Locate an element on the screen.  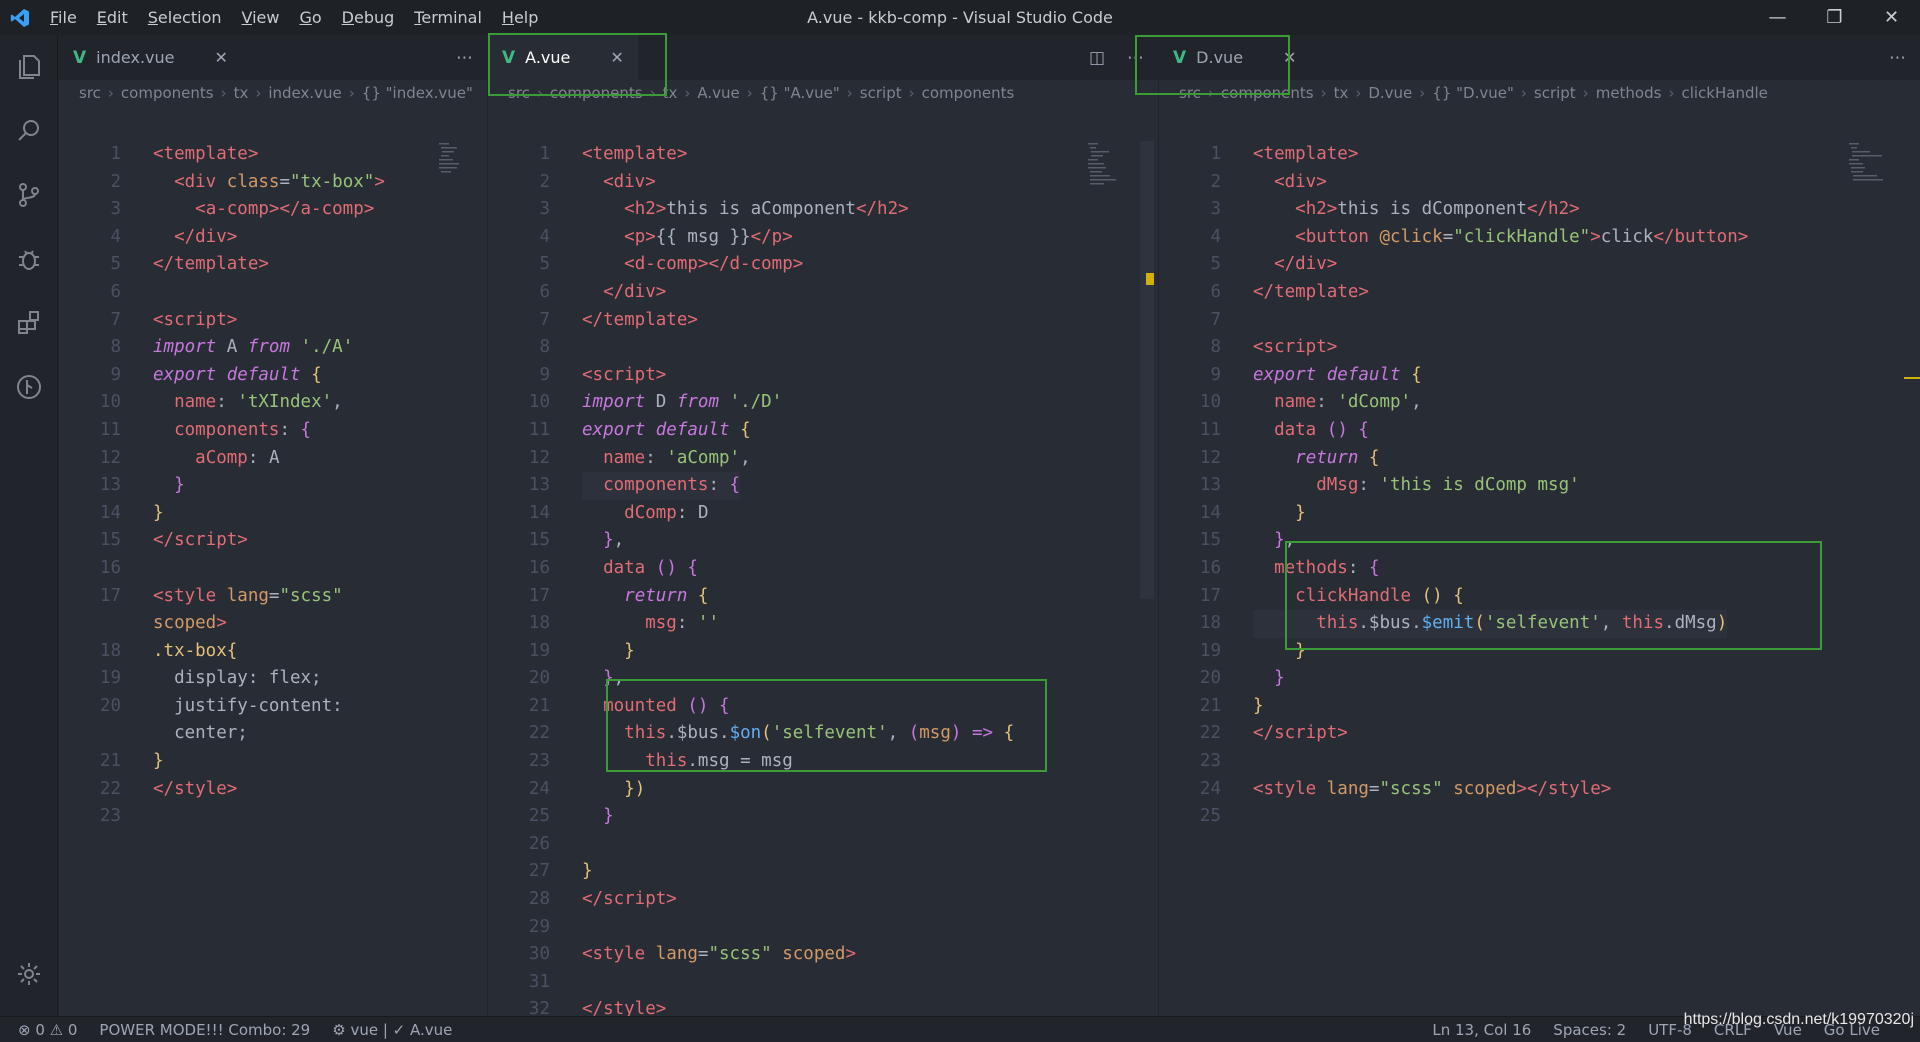
code-line: 13 } is located at coordinates (273, 486).